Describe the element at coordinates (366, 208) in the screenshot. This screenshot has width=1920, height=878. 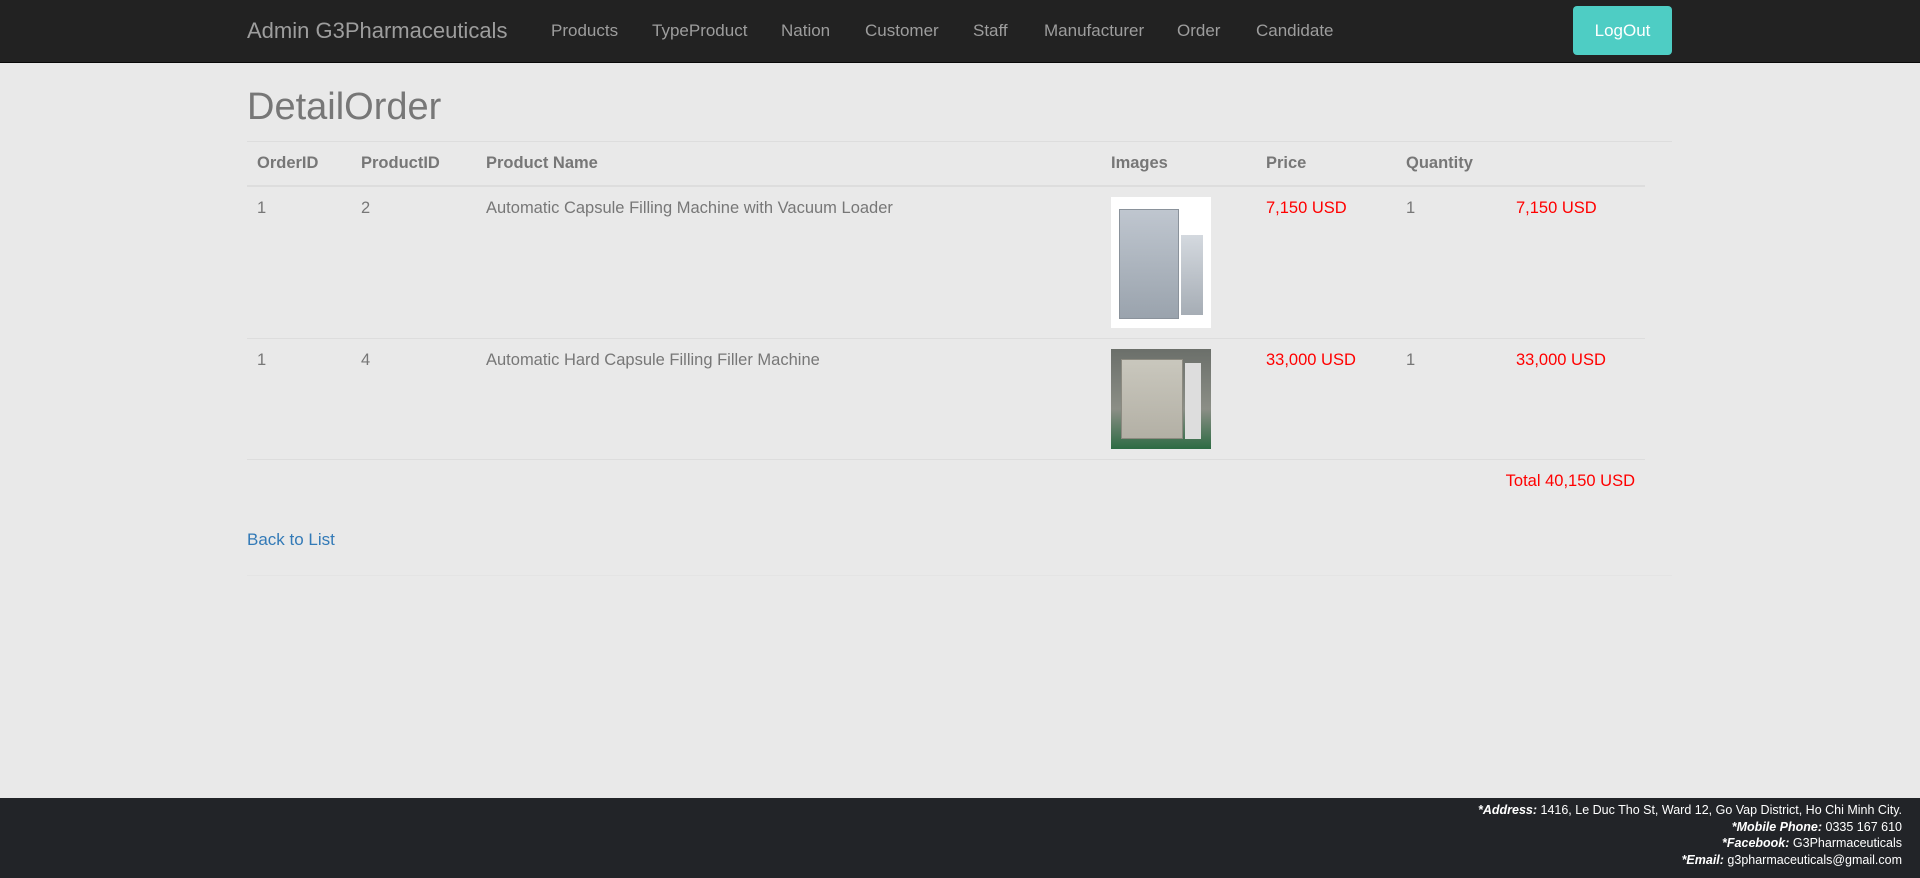
I see `product-id: 2` at that location.